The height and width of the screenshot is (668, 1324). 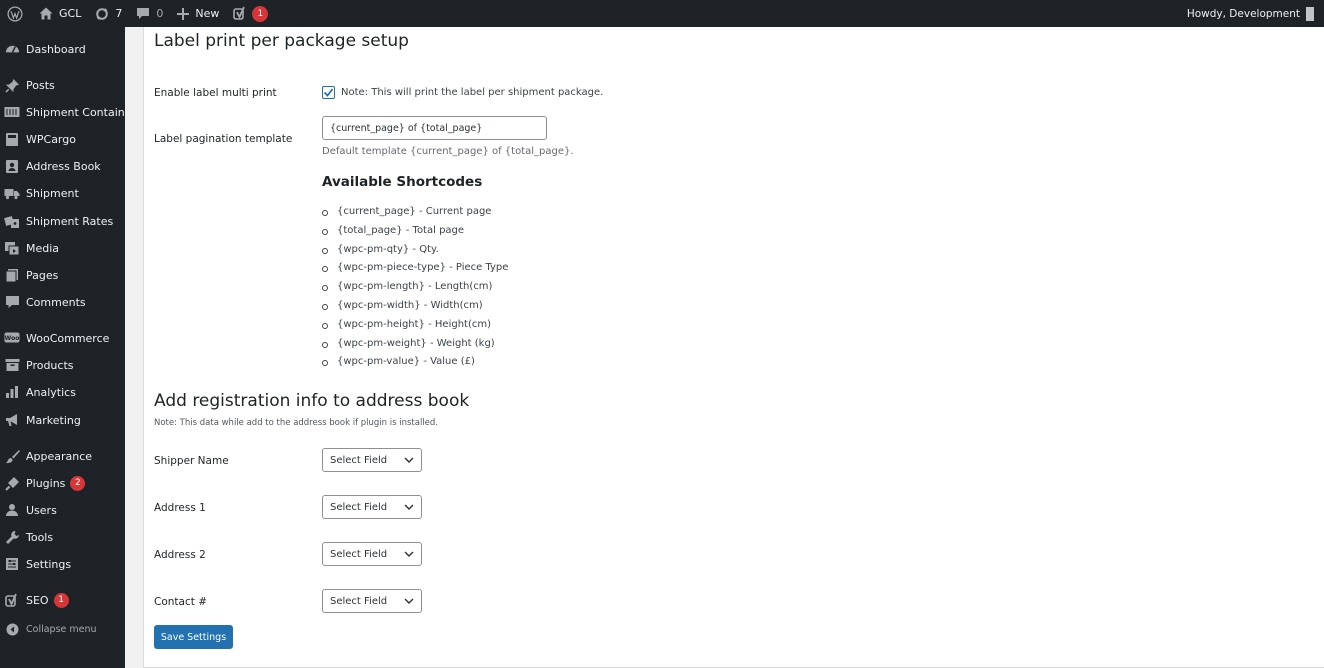 What do you see at coordinates (52, 193) in the screenshot?
I see `sidebar-item-label: Shipment` at bounding box center [52, 193].